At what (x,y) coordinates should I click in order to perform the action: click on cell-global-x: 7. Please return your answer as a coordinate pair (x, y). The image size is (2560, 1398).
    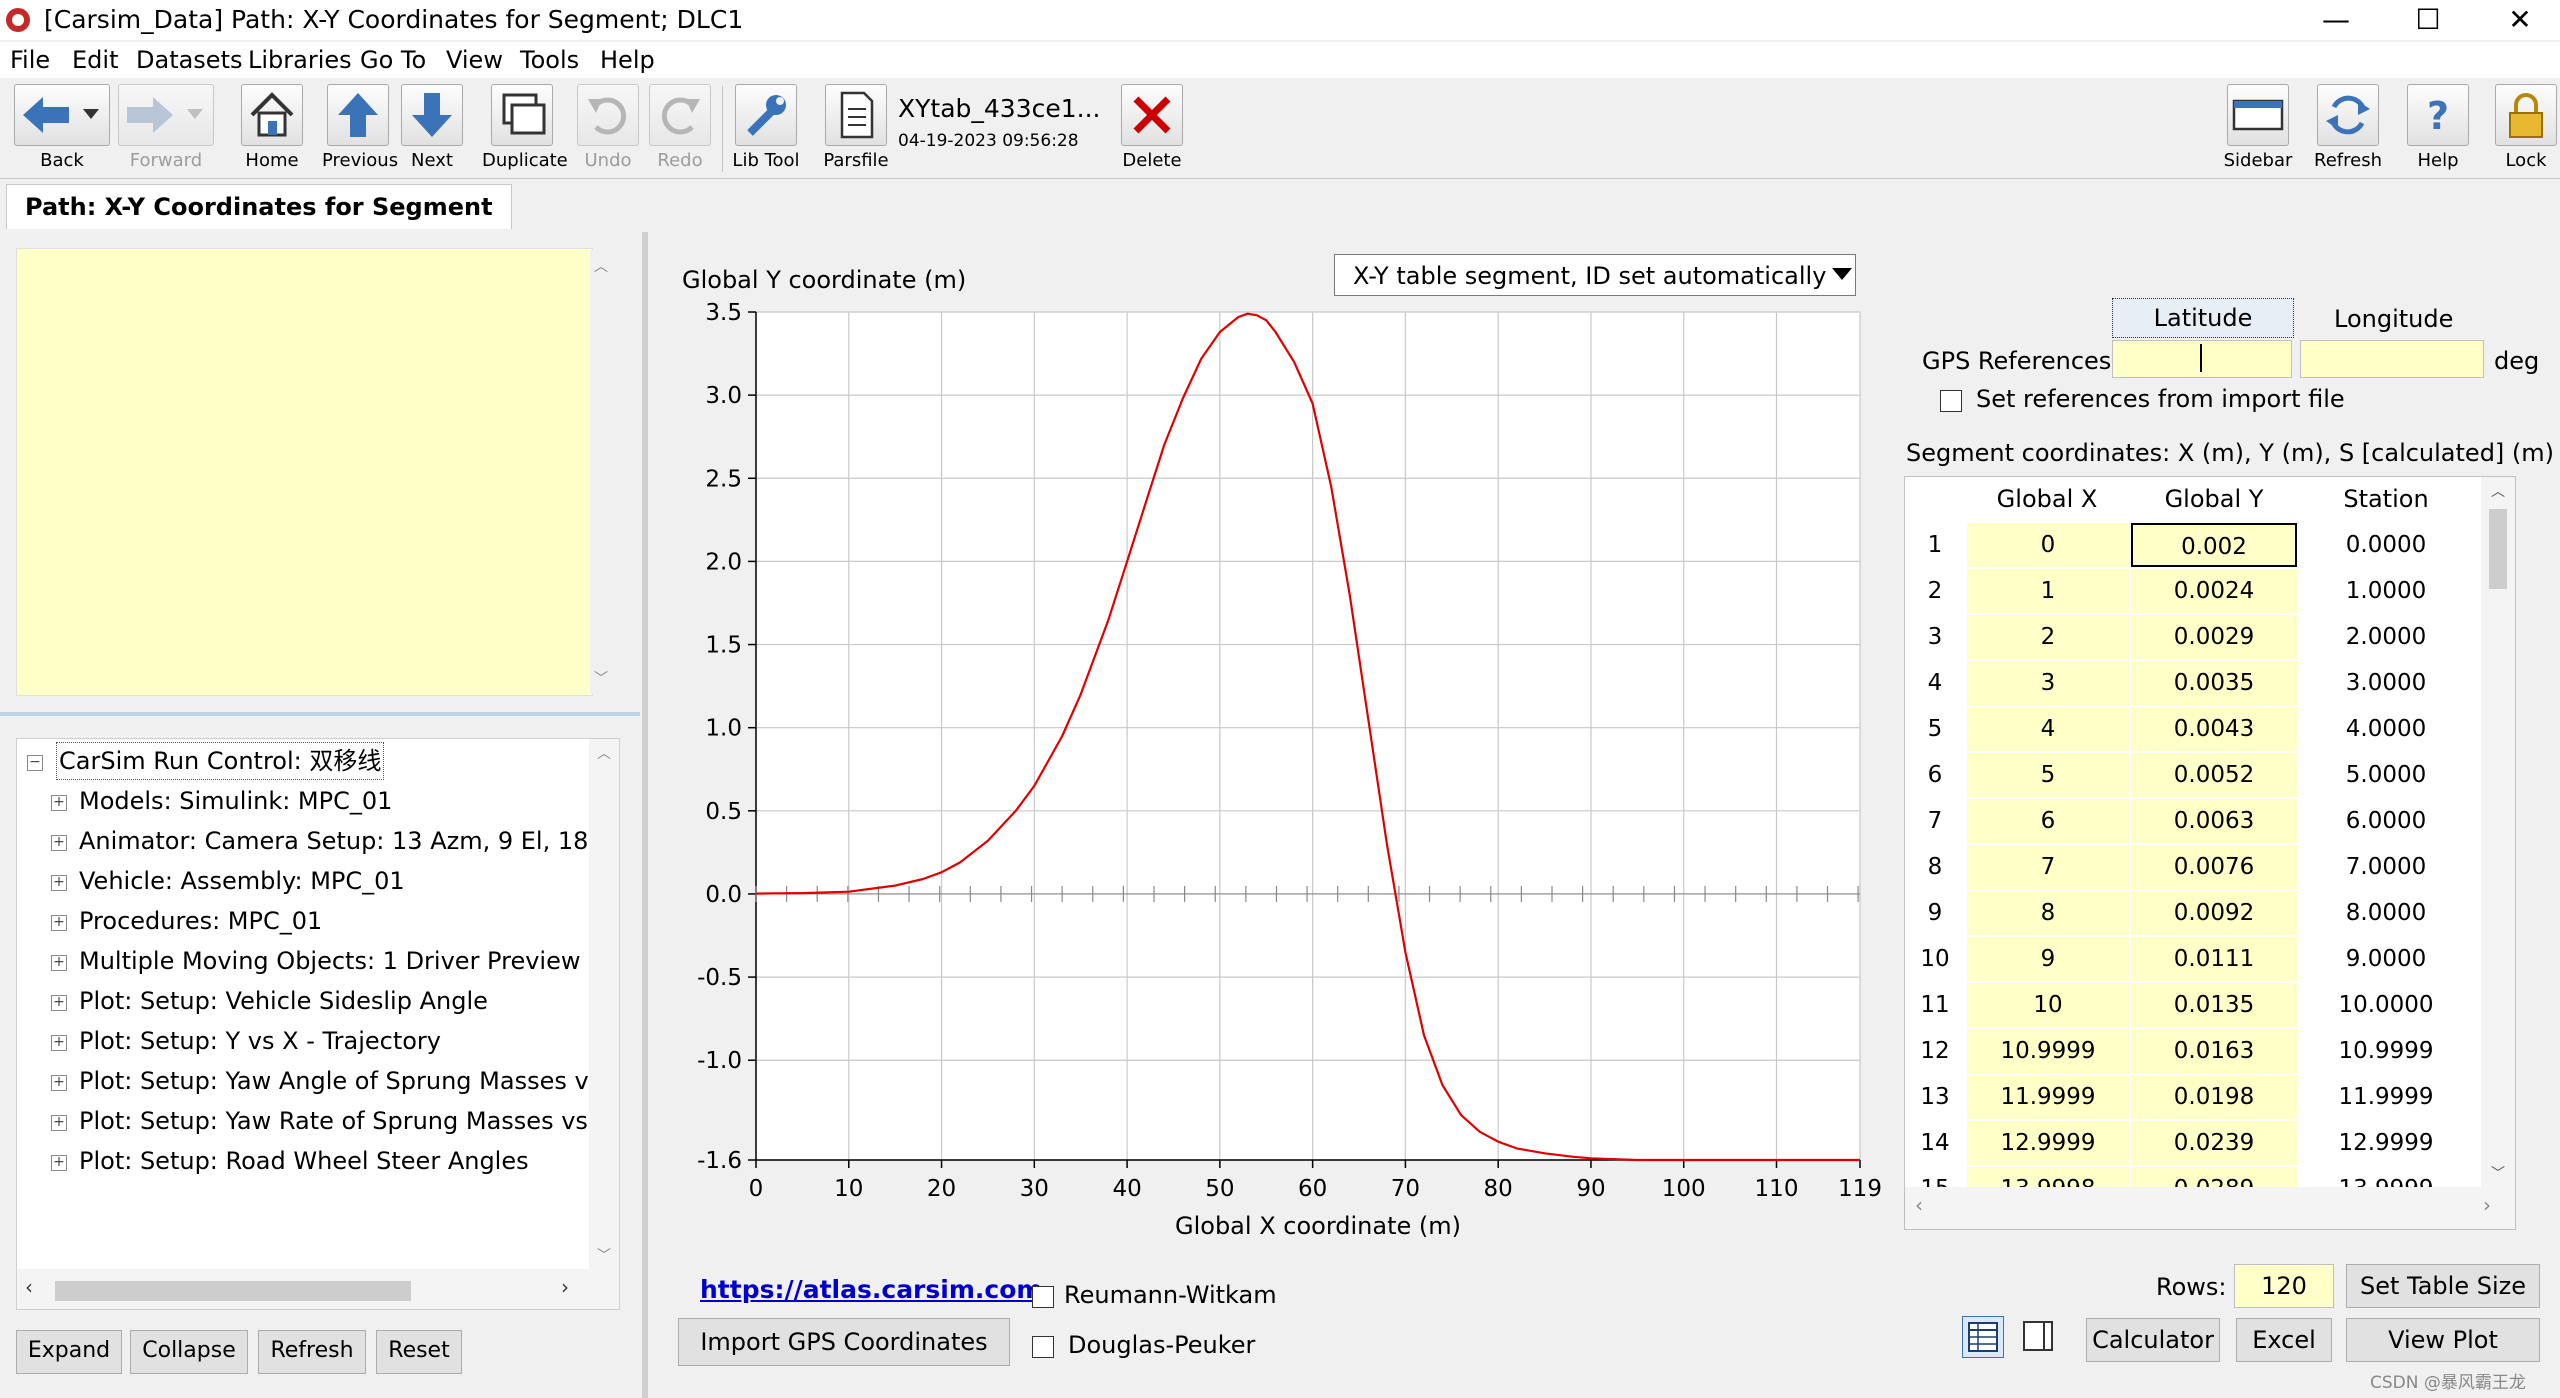
    Looking at the image, I should click on (2048, 867).